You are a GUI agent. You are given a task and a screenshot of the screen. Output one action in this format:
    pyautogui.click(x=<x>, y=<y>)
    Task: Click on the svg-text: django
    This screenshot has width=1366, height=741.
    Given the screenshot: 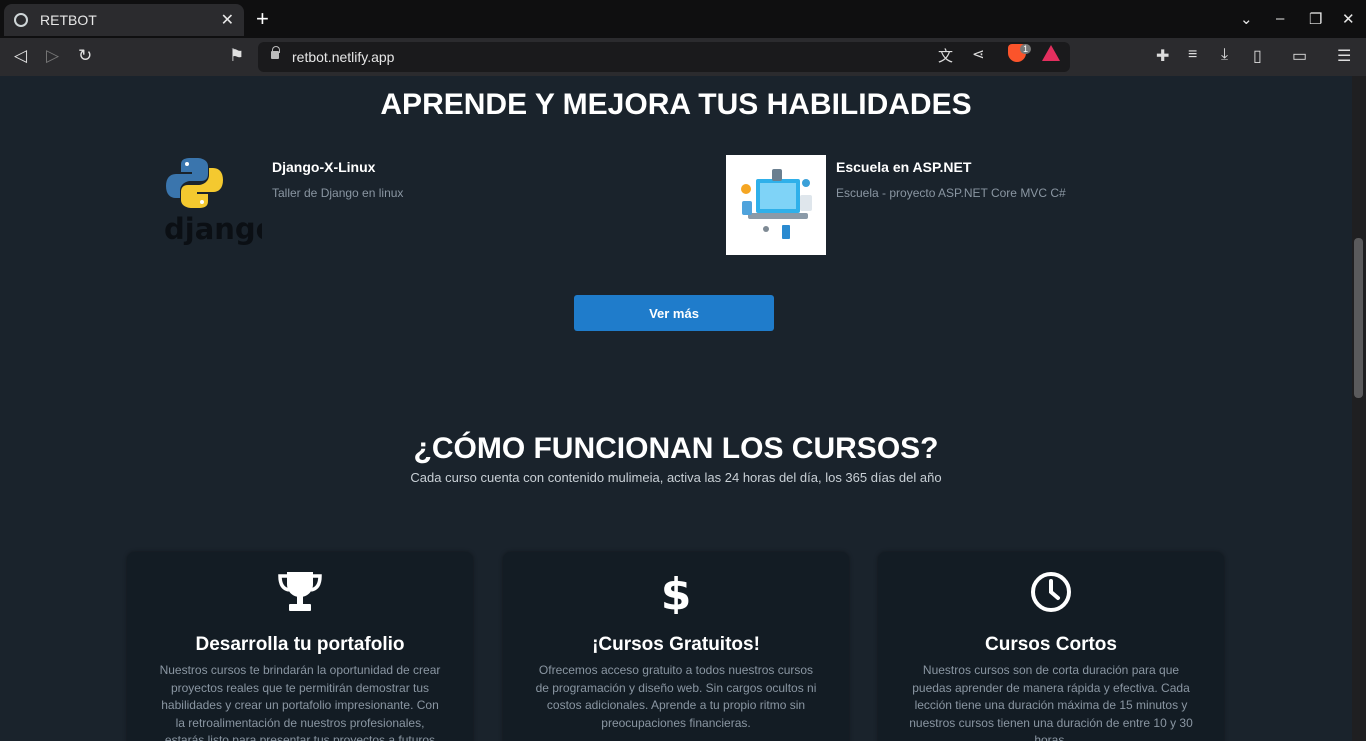 What is the action you would take?
    pyautogui.click(x=213, y=229)
    